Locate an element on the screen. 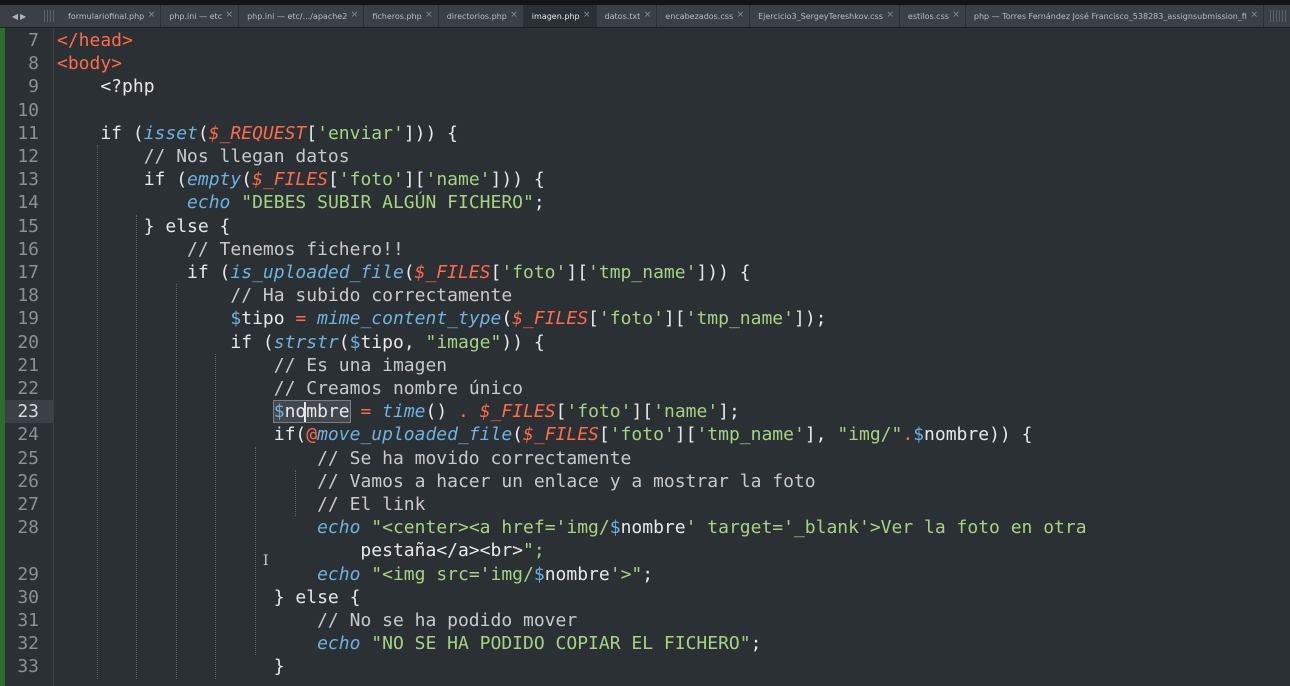  code-line: 20 if (strstr($tipo, "image")) { is located at coordinates (645, 342).